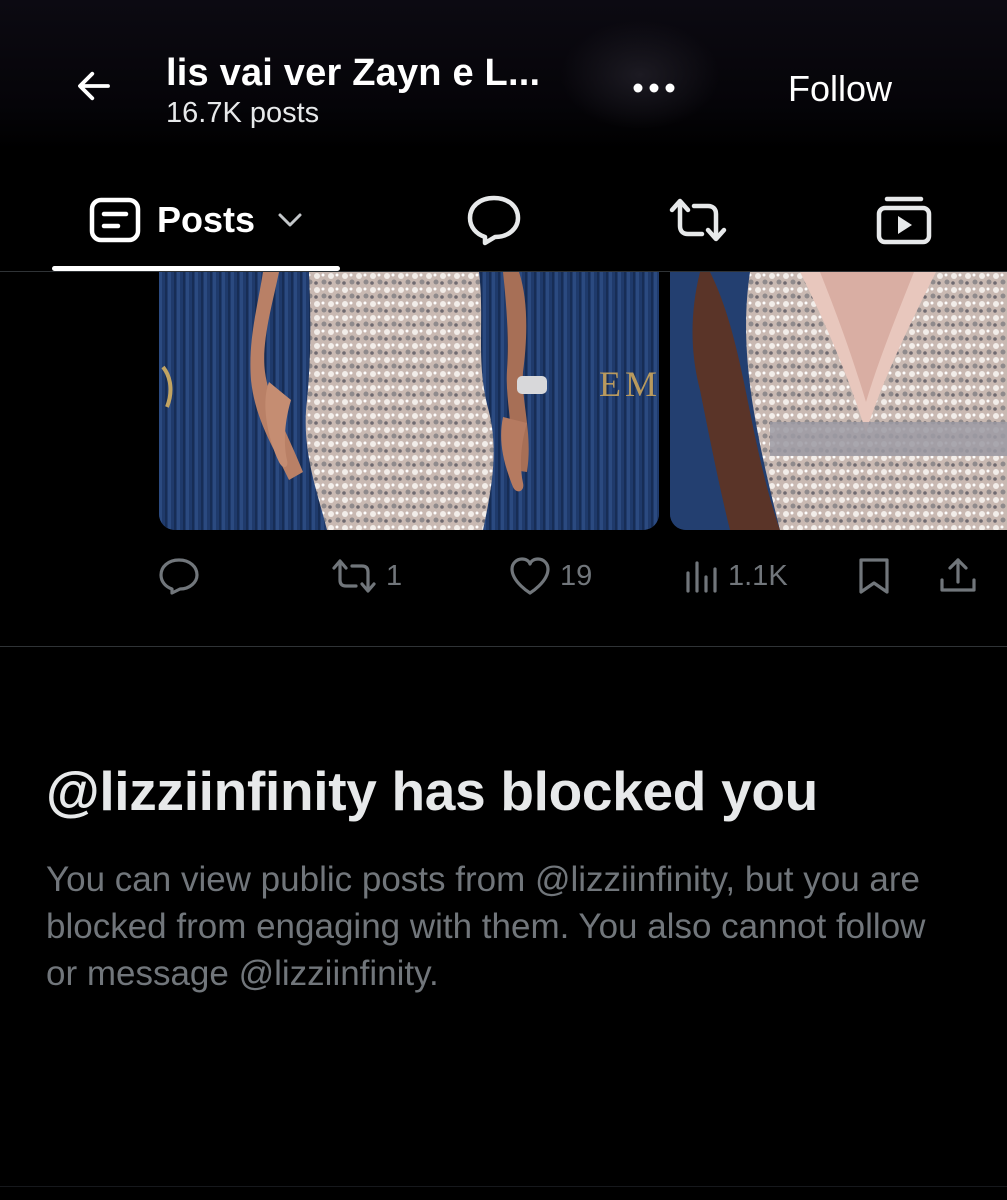 The height and width of the screenshot is (1200, 1007). I want to click on post-photo-1: EM, so click(409, 401).